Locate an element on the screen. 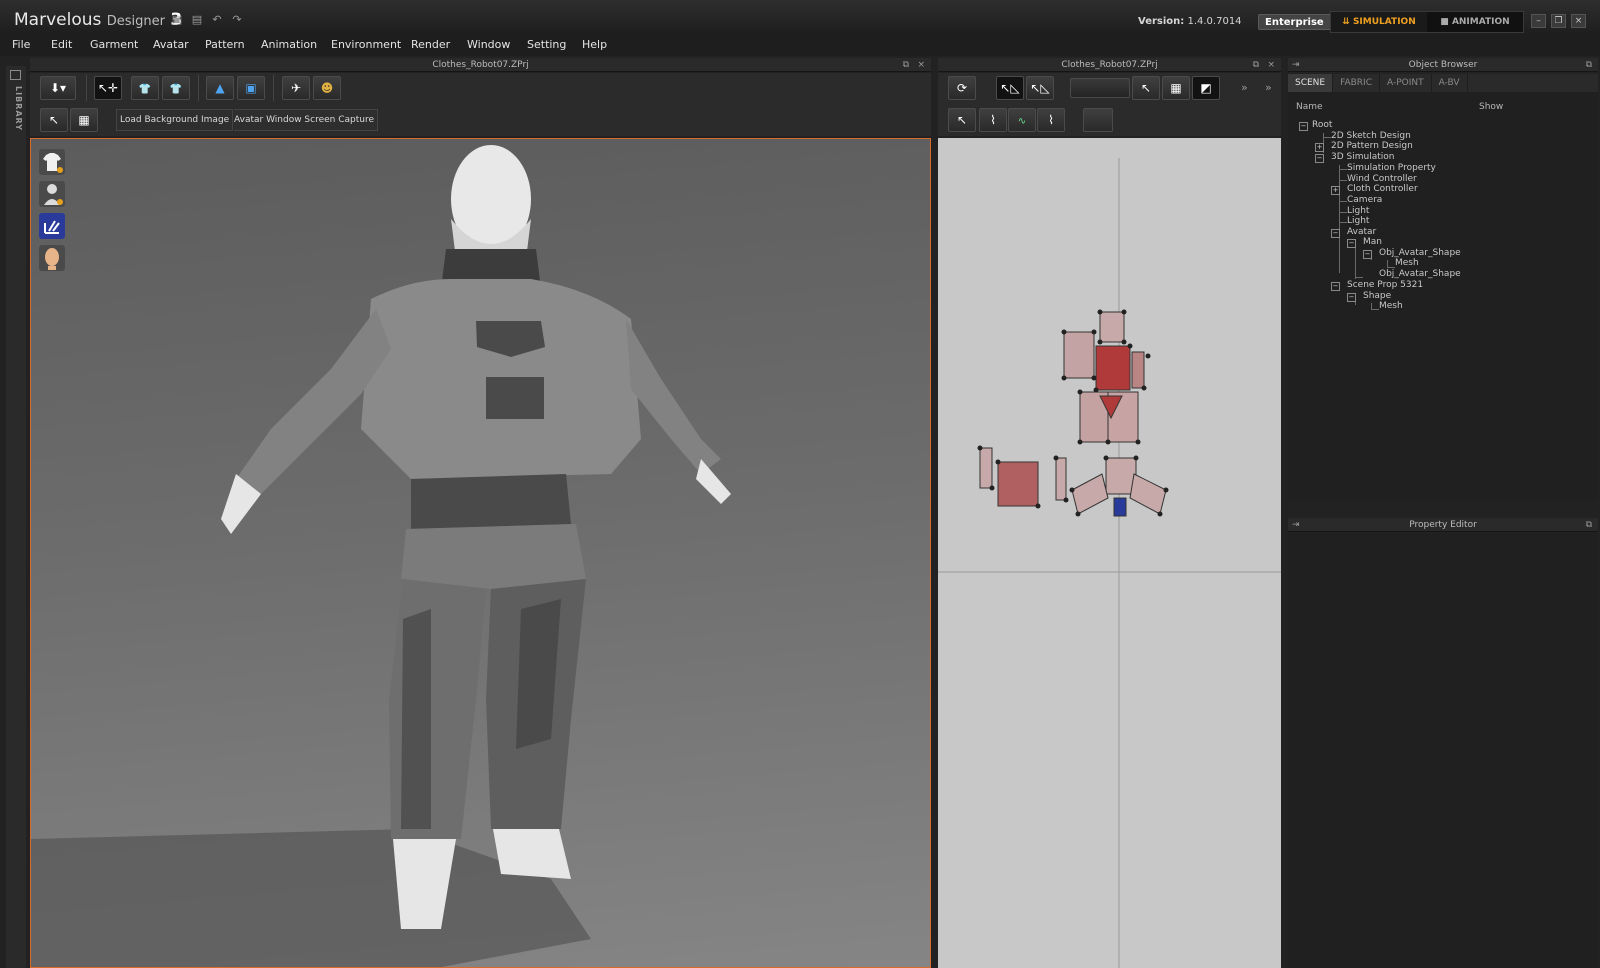 This screenshot has width=1600, height=968. tree-node-2d-pattern-design: 2D Pattern Design is located at coordinates (1372, 146).